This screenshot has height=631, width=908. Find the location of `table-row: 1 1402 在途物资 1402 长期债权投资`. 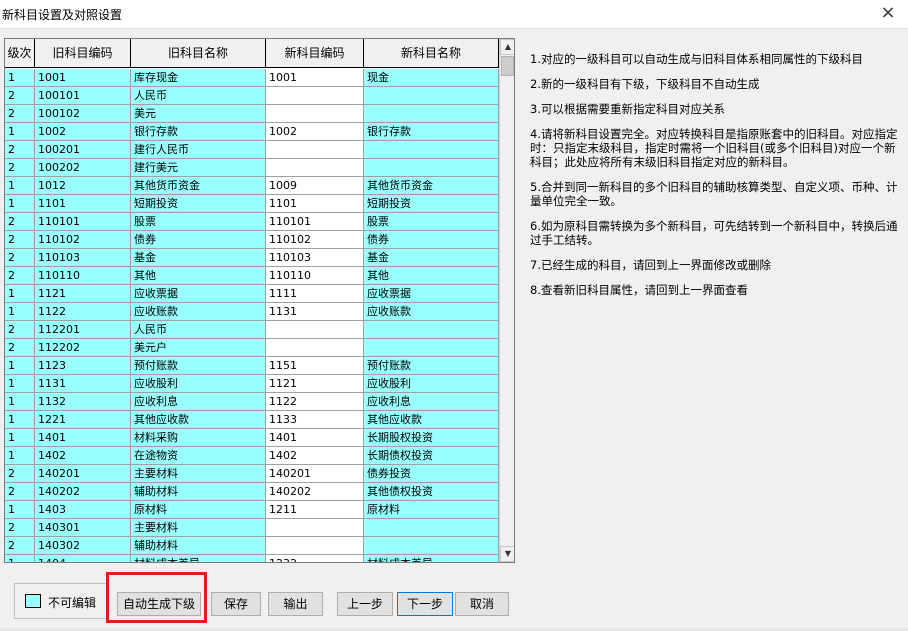

table-row: 1 1402 在途物资 1402 长期债权投资 is located at coordinates (252, 456).